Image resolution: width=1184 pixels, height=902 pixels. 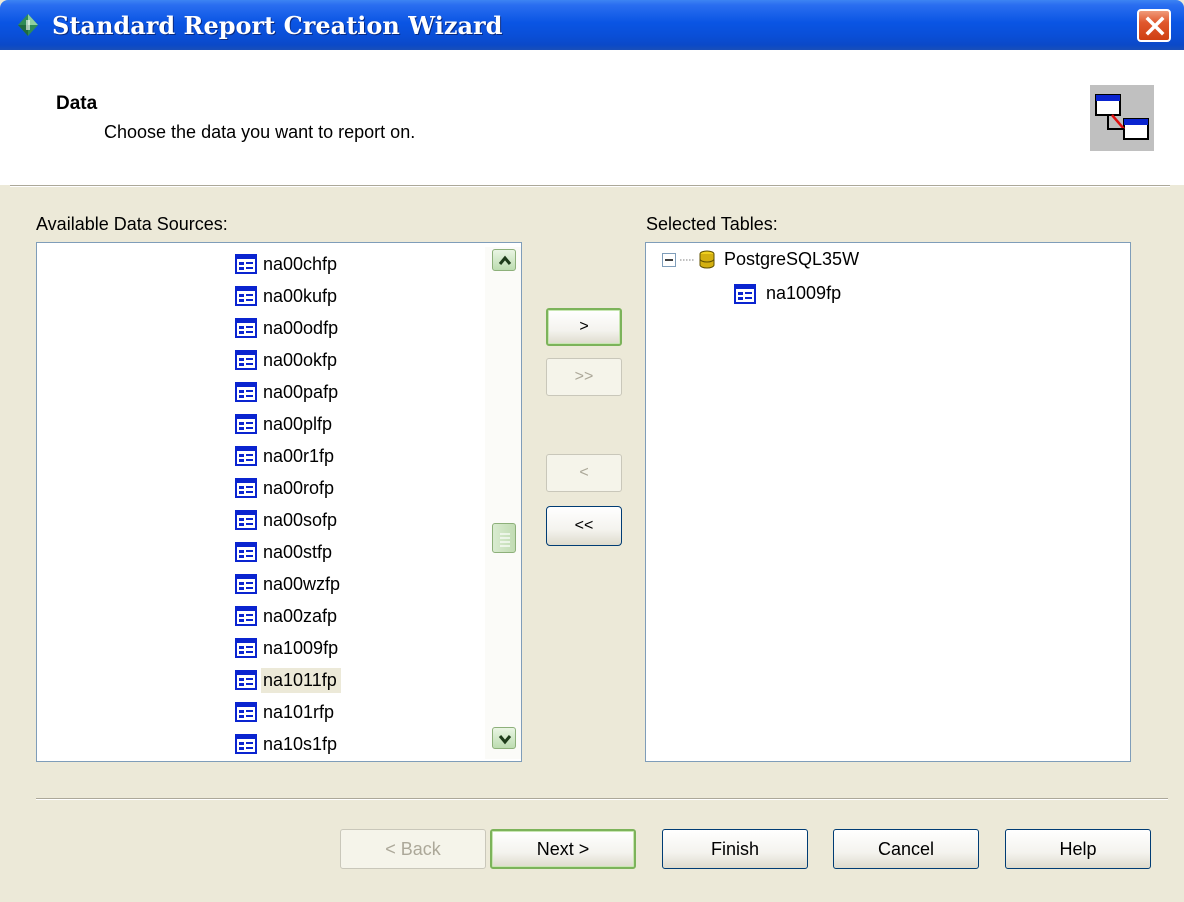 What do you see at coordinates (1122, 118) in the screenshot?
I see `linked-tables-icon` at bounding box center [1122, 118].